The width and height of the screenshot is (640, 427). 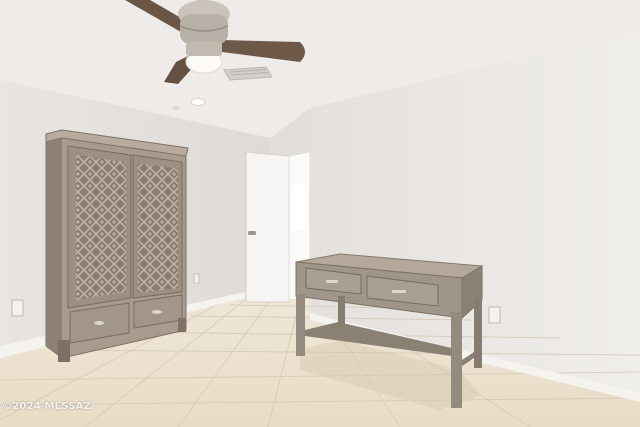 I want to click on door-handle, so click(x=252, y=233).